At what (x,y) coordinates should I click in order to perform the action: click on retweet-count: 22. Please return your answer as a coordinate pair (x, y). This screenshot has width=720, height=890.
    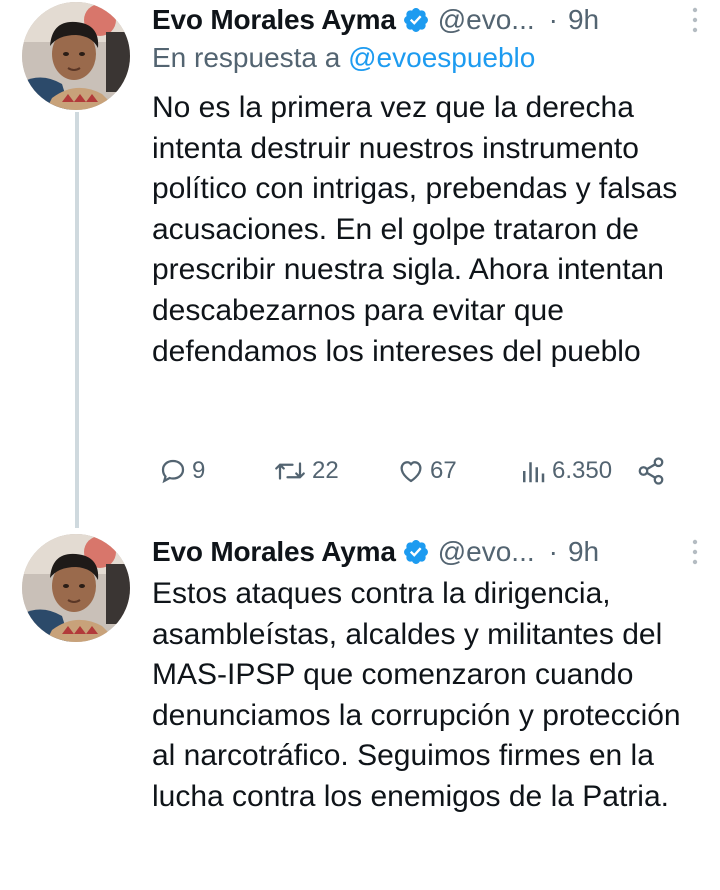
    Looking at the image, I should click on (325, 470).